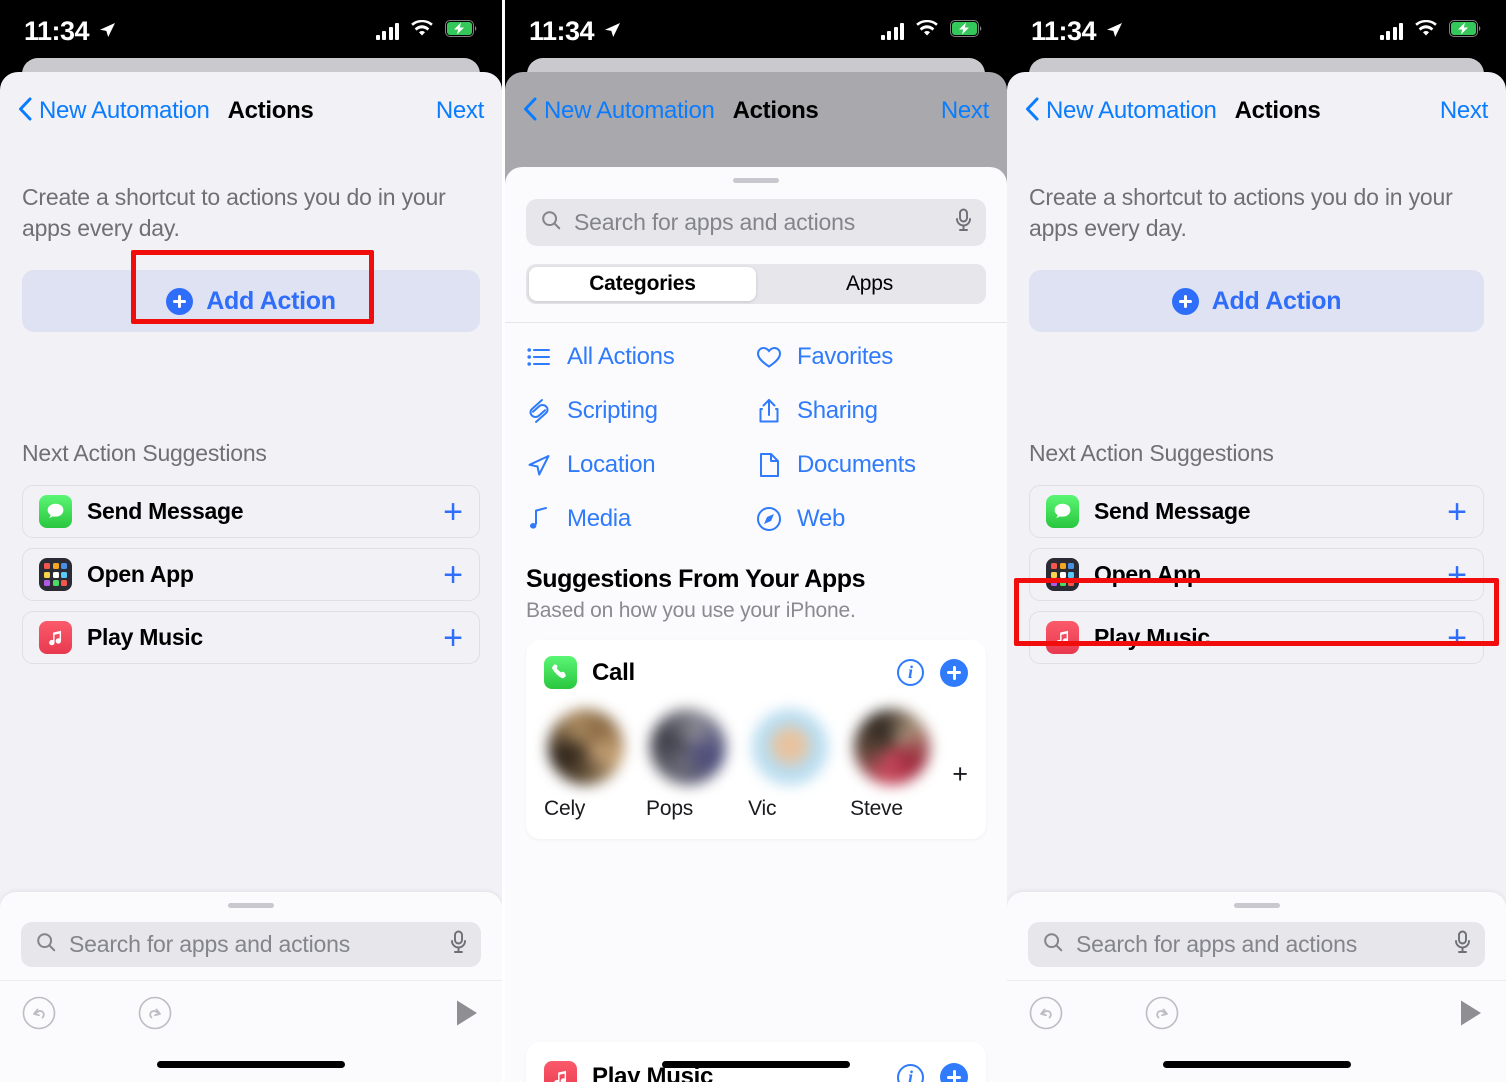 Image resolution: width=1506 pixels, height=1082 pixels. I want to click on suggestion-row-send-message-3: Send Message +, so click(1256, 511).